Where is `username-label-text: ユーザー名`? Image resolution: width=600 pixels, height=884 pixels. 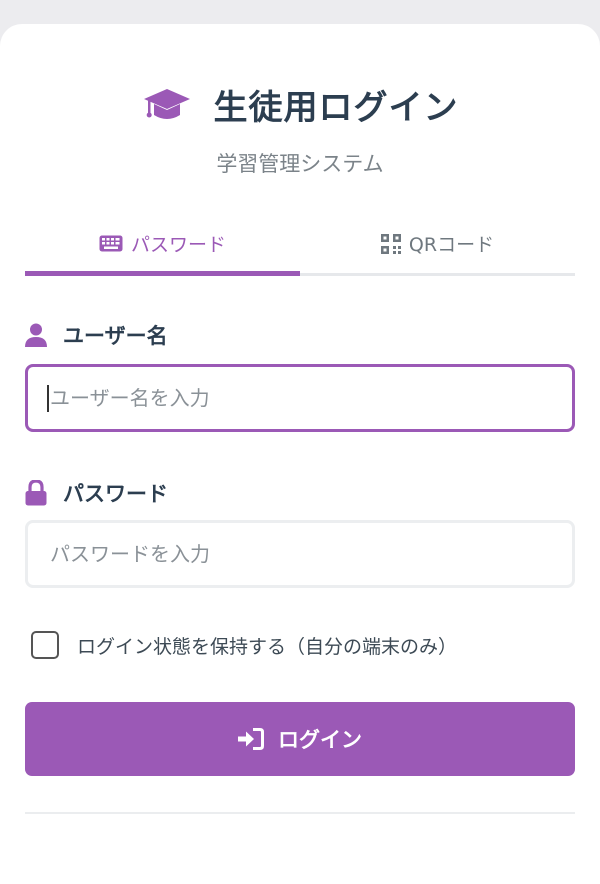 username-label-text: ユーザー名 is located at coordinates (115, 336).